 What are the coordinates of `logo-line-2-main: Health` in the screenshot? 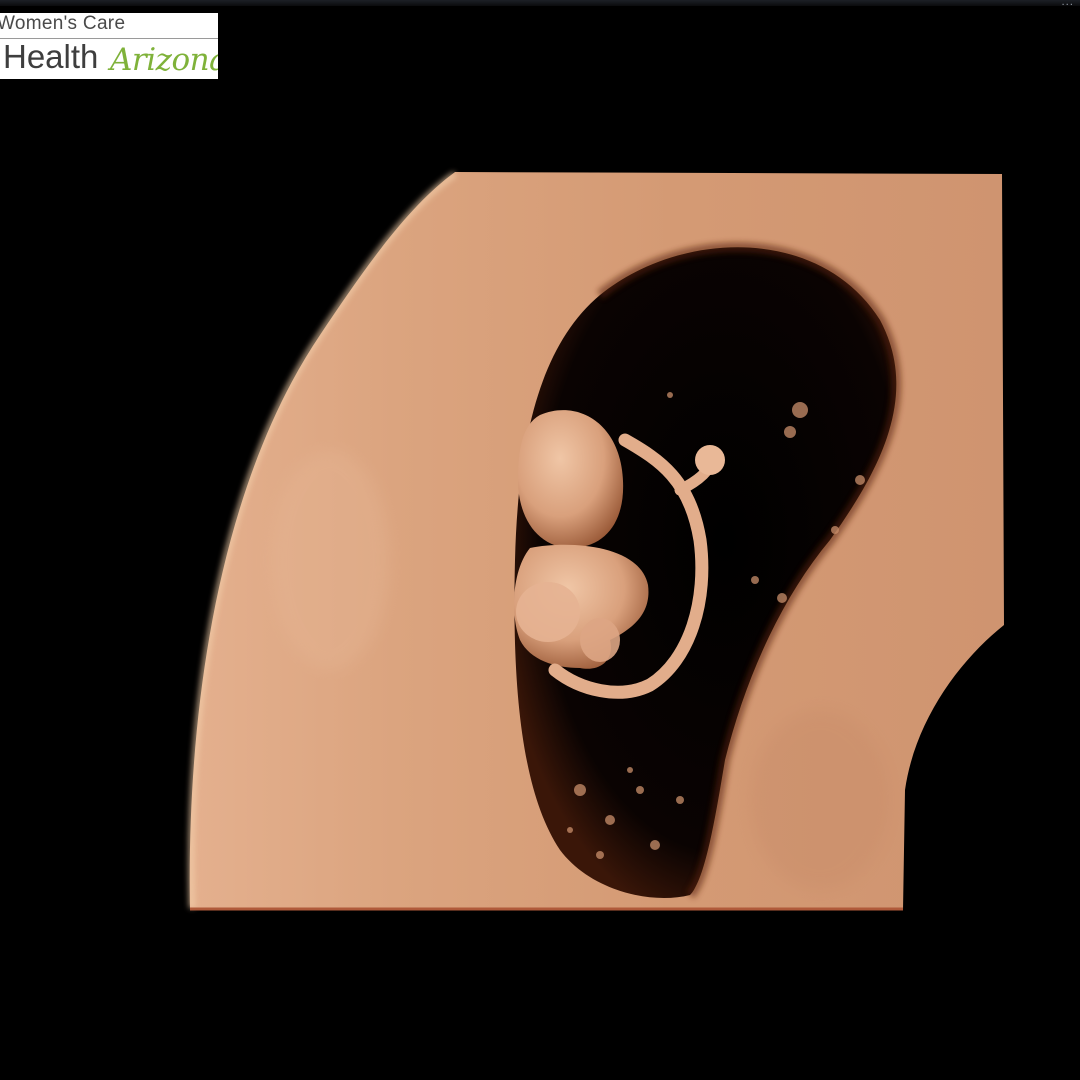 It's located at (51, 56).